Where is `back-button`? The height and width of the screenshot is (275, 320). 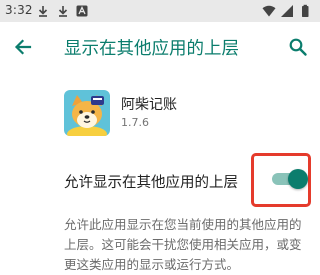 back-button is located at coordinates (23, 47).